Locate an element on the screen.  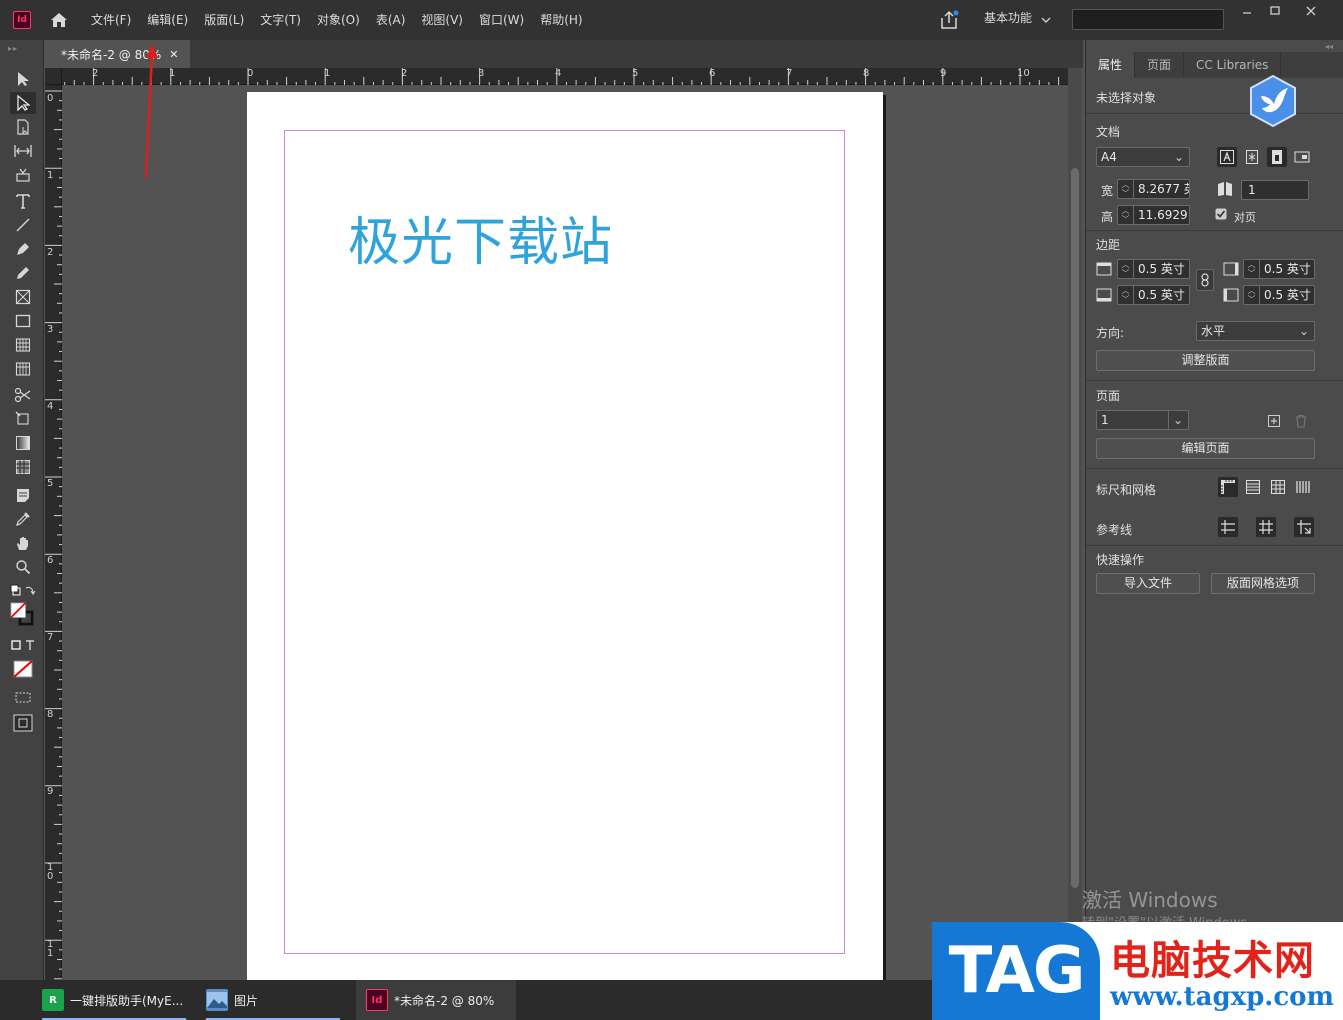
page-size-select: A4 ⌄ is located at coordinates (1143, 157).